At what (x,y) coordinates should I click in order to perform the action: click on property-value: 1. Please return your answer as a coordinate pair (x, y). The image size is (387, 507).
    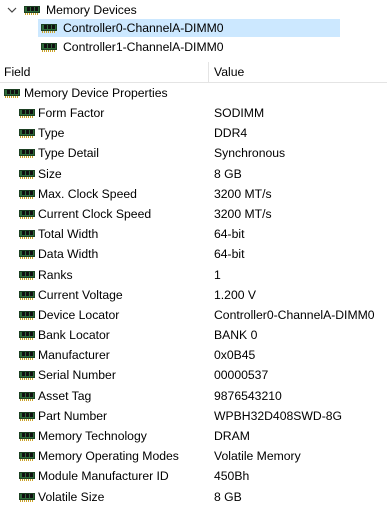
    Looking at the image, I should click on (217, 274).